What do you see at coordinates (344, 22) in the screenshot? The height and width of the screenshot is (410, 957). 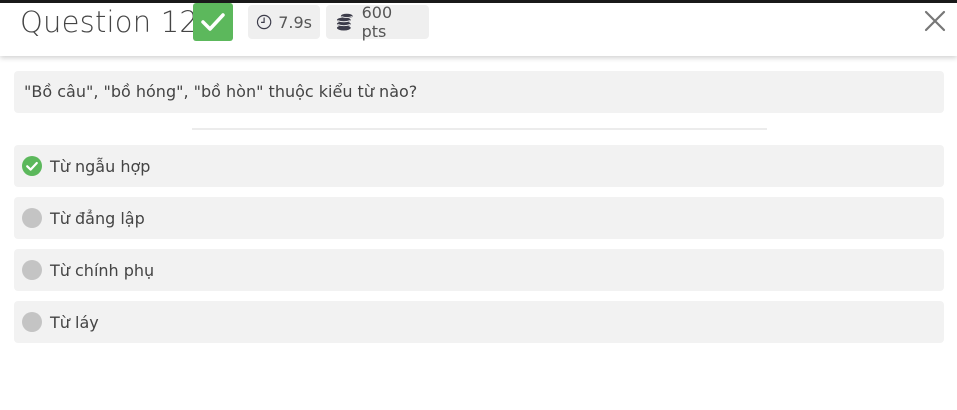 I see `coins-icon` at bounding box center [344, 22].